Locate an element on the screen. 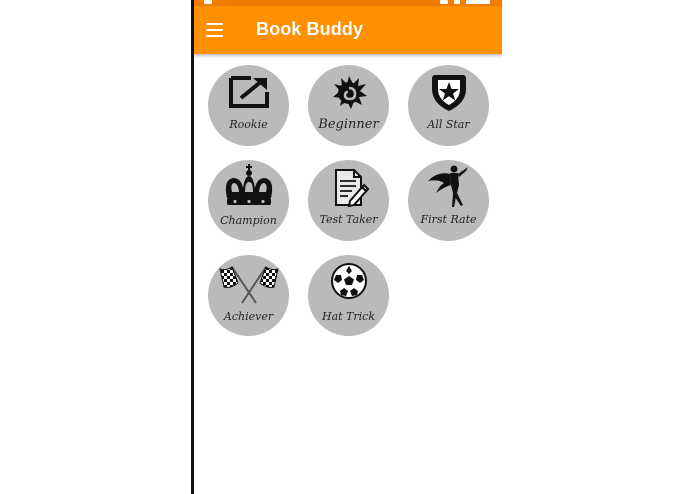 The image size is (695, 494). badge-rookie: Rookie is located at coordinates (248, 105).